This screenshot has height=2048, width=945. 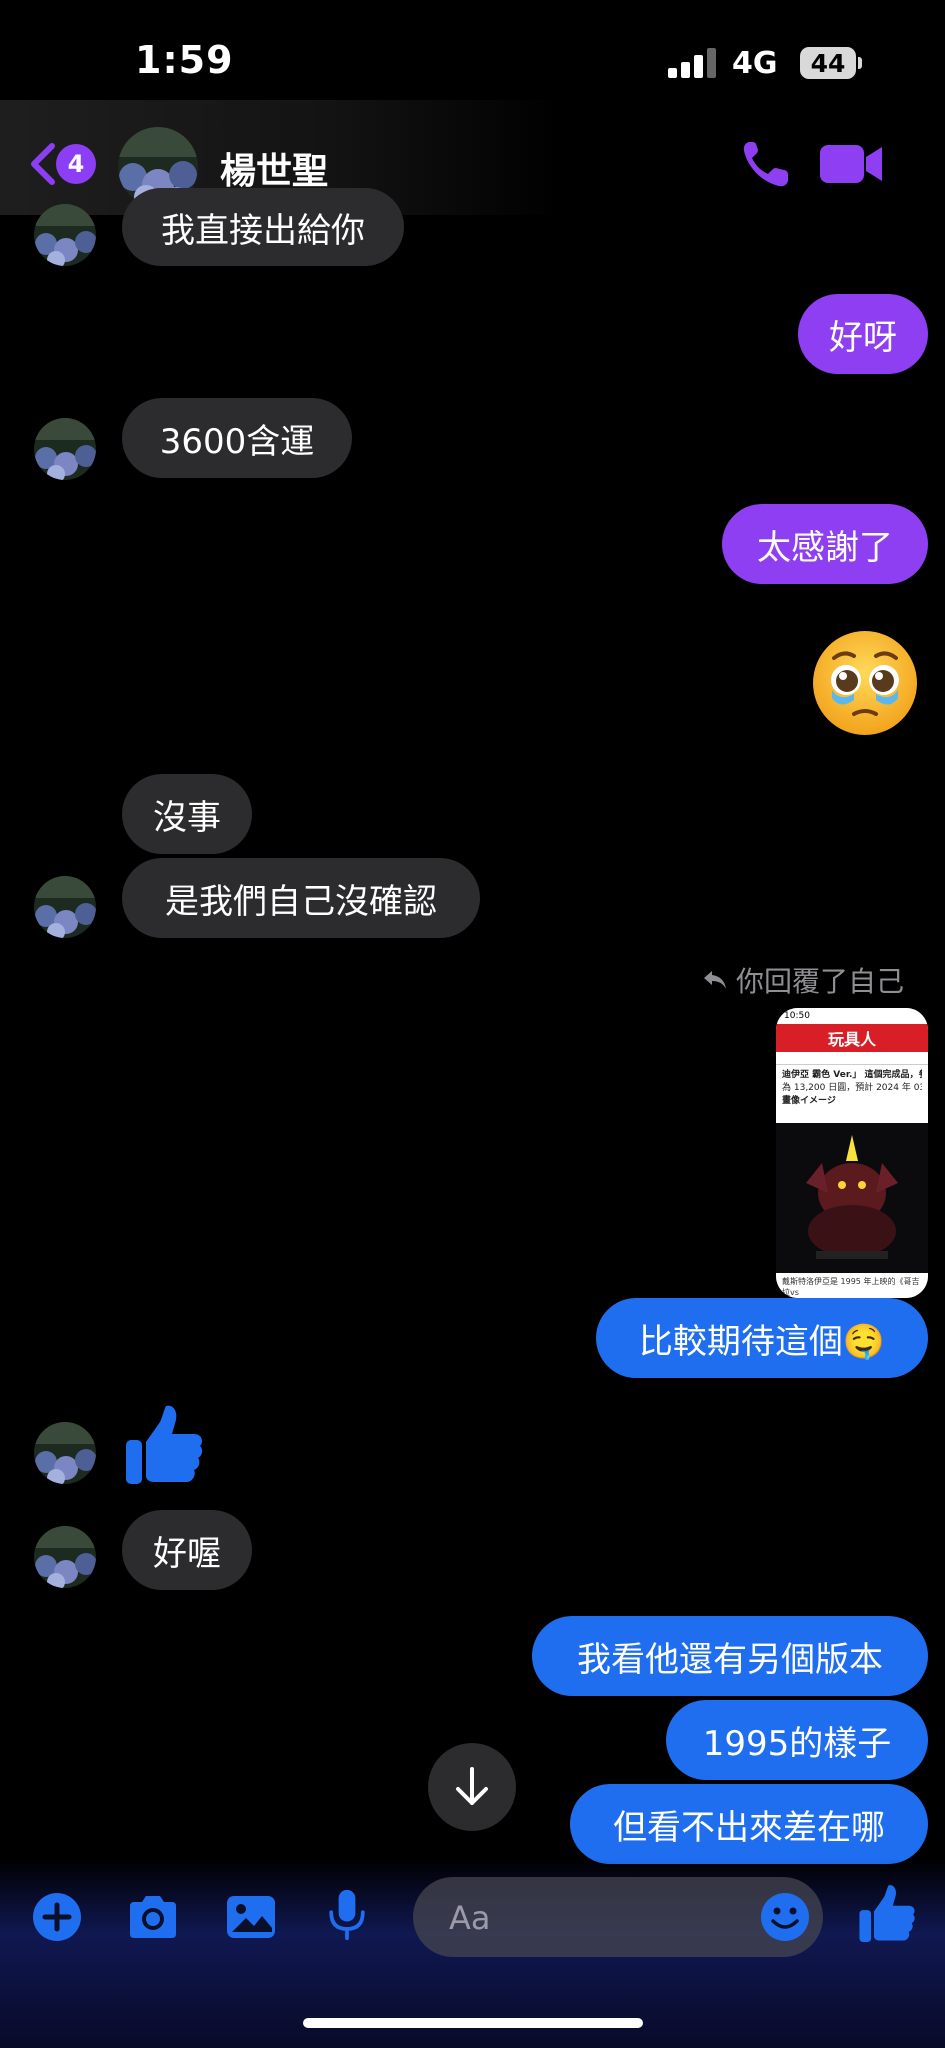 I want to click on message-bubble: 太感謝了, so click(x=825, y=544).